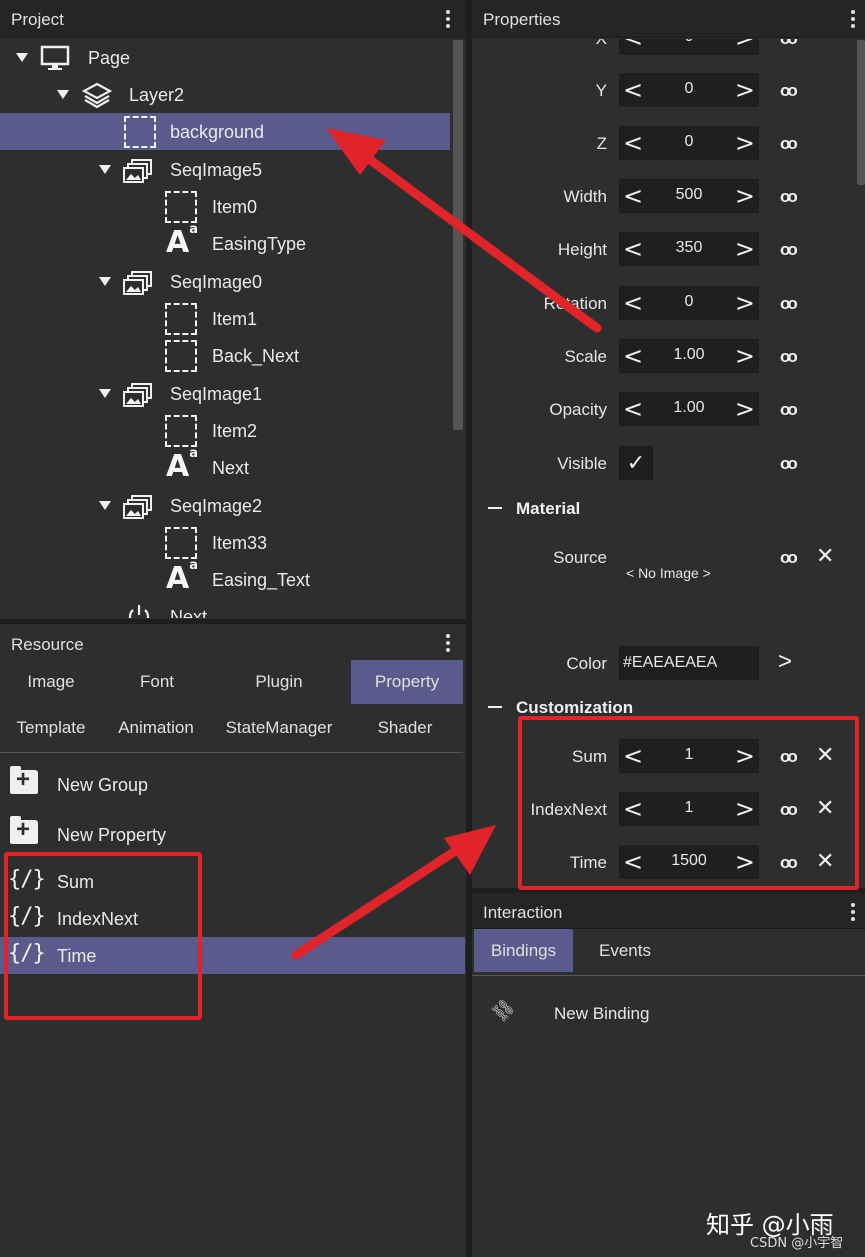 The image size is (865, 1257). Describe the element at coordinates (668, 1012) in the screenshot. I see `new-binding-button: ⛓ New Binding` at that location.